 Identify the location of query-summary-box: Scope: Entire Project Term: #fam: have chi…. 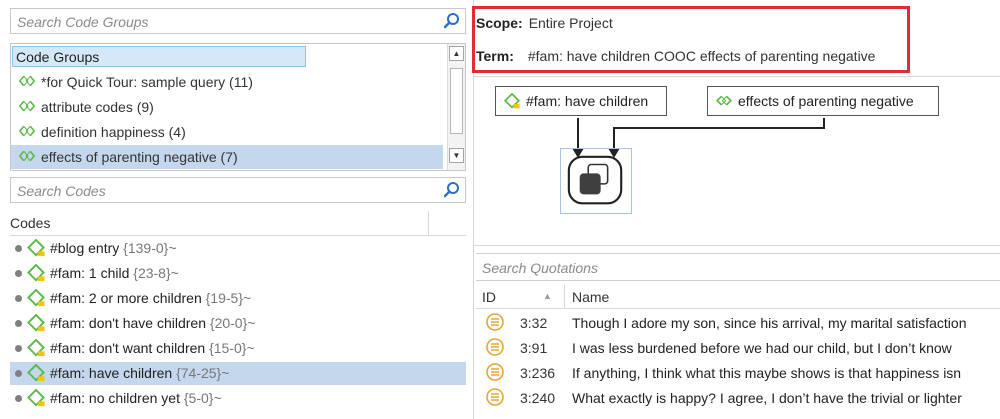
(691, 39).